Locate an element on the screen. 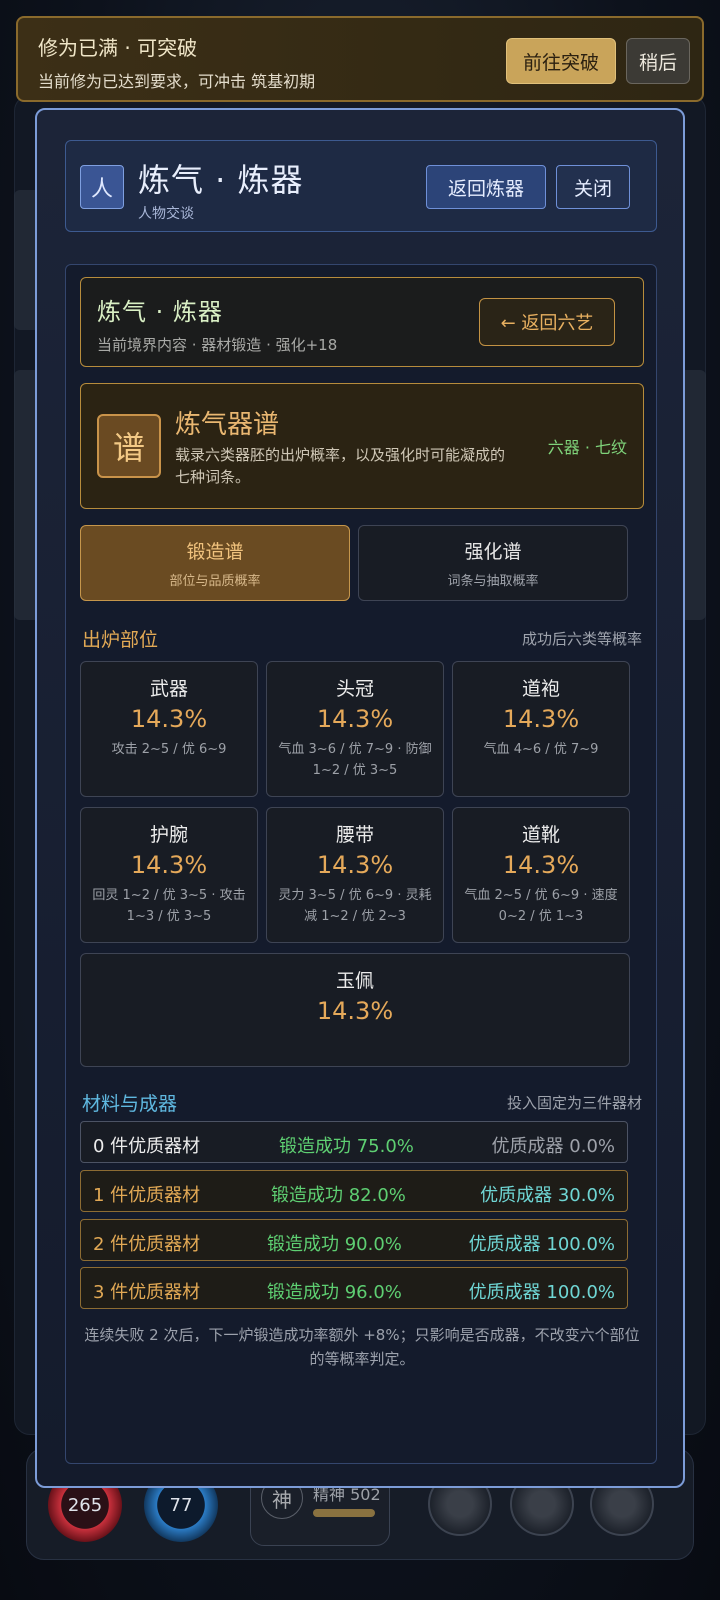 The width and height of the screenshot is (720, 1600). slot-card: 头冠 14.3% 气血 3~6 / 优 7~9 · 防御 1~2 / 优 3~5 is located at coordinates (355, 729).